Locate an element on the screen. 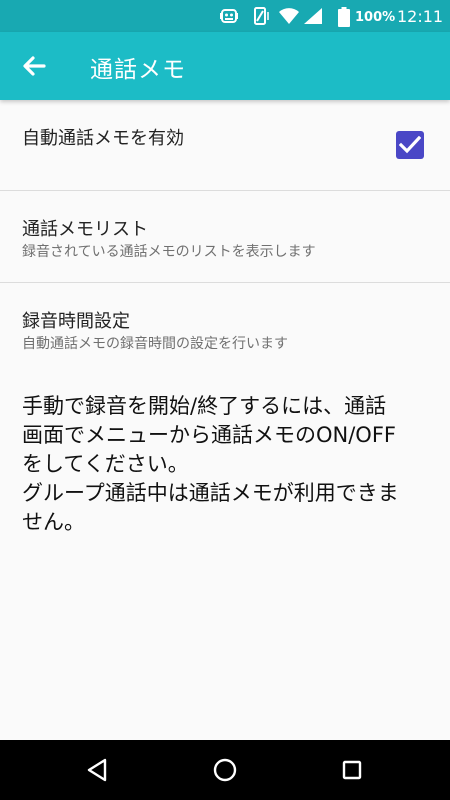  info-line: 画面でメニューから通話メモのON/OFF is located at coordinates (209, 435).